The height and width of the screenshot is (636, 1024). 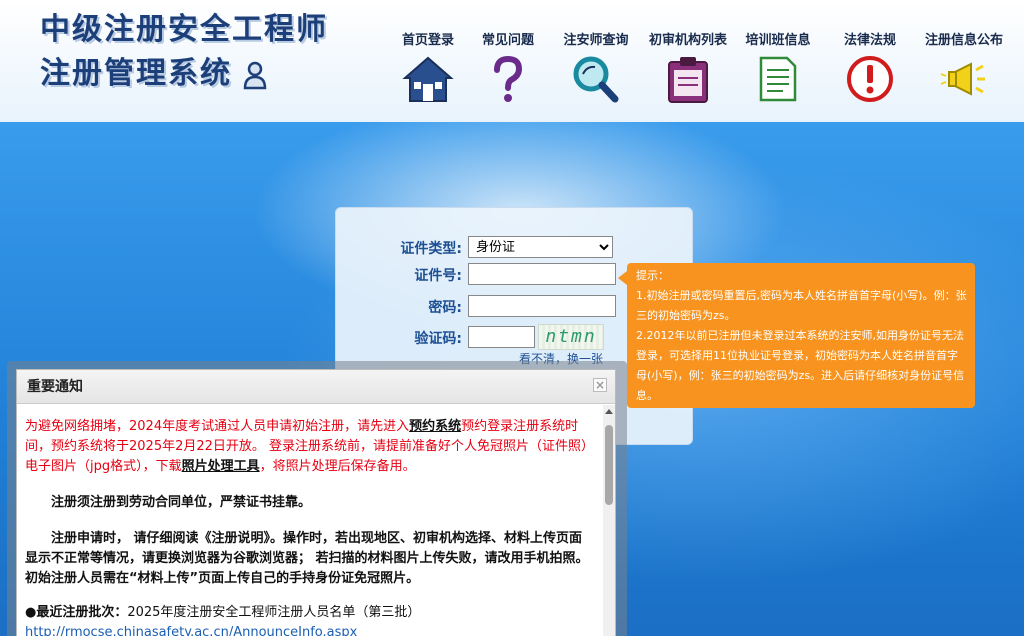 I want to click on scroll-thumb, so click(x=609, y=465).